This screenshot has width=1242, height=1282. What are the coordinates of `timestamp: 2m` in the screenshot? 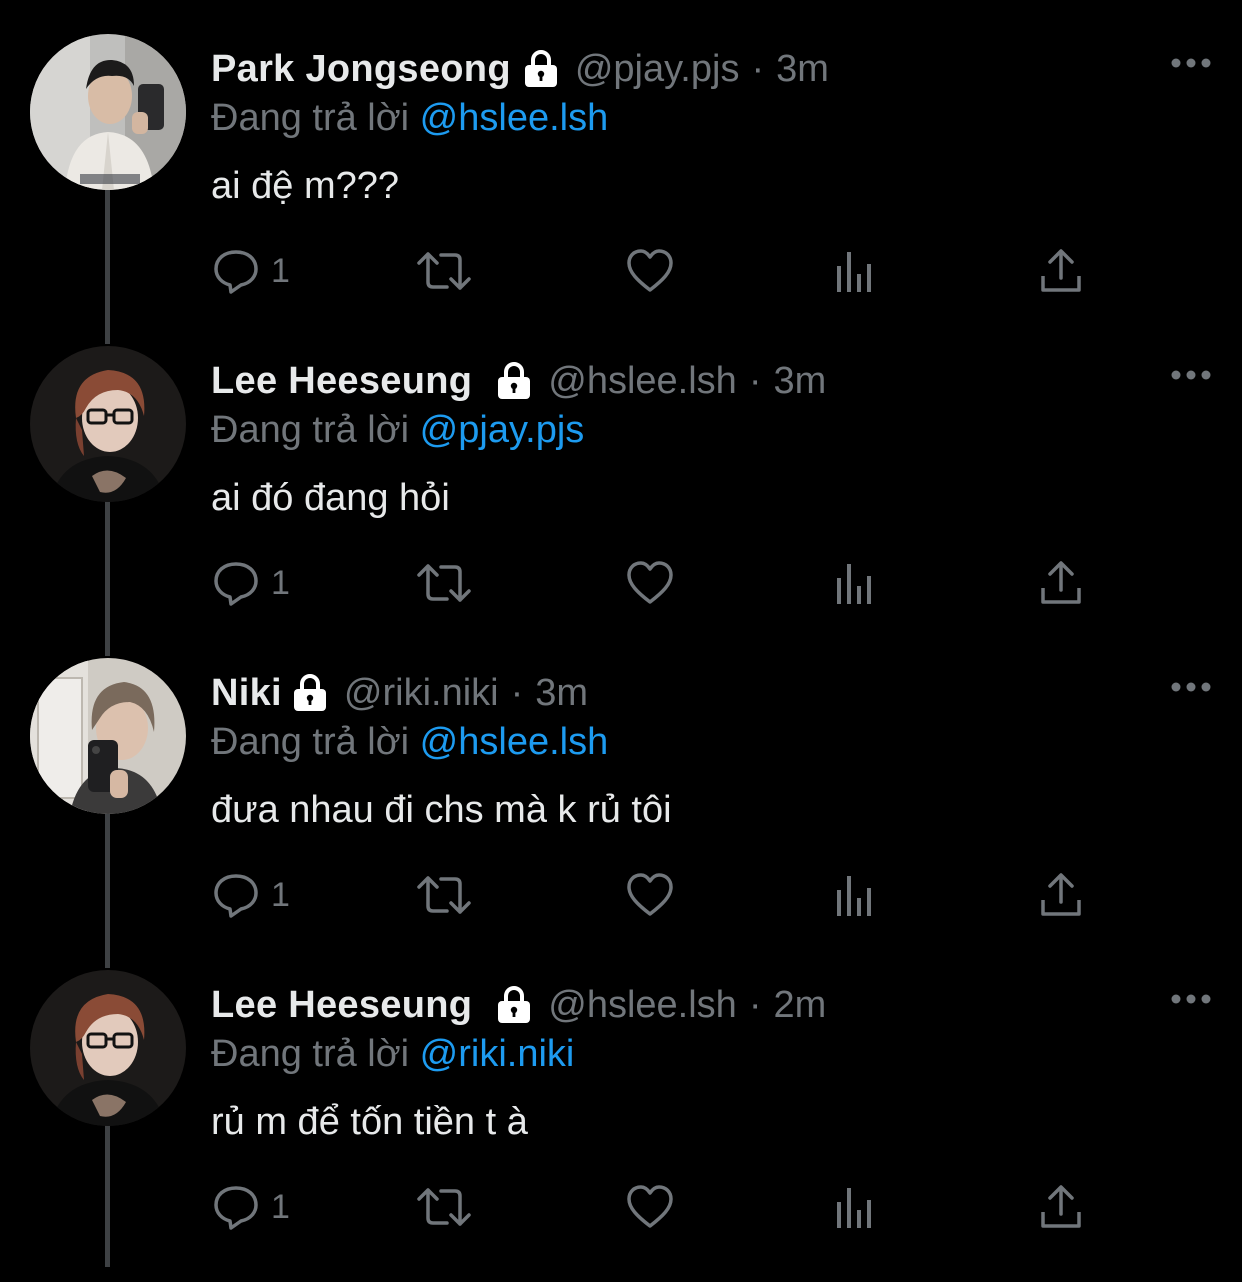 It's located at (799, 1005).